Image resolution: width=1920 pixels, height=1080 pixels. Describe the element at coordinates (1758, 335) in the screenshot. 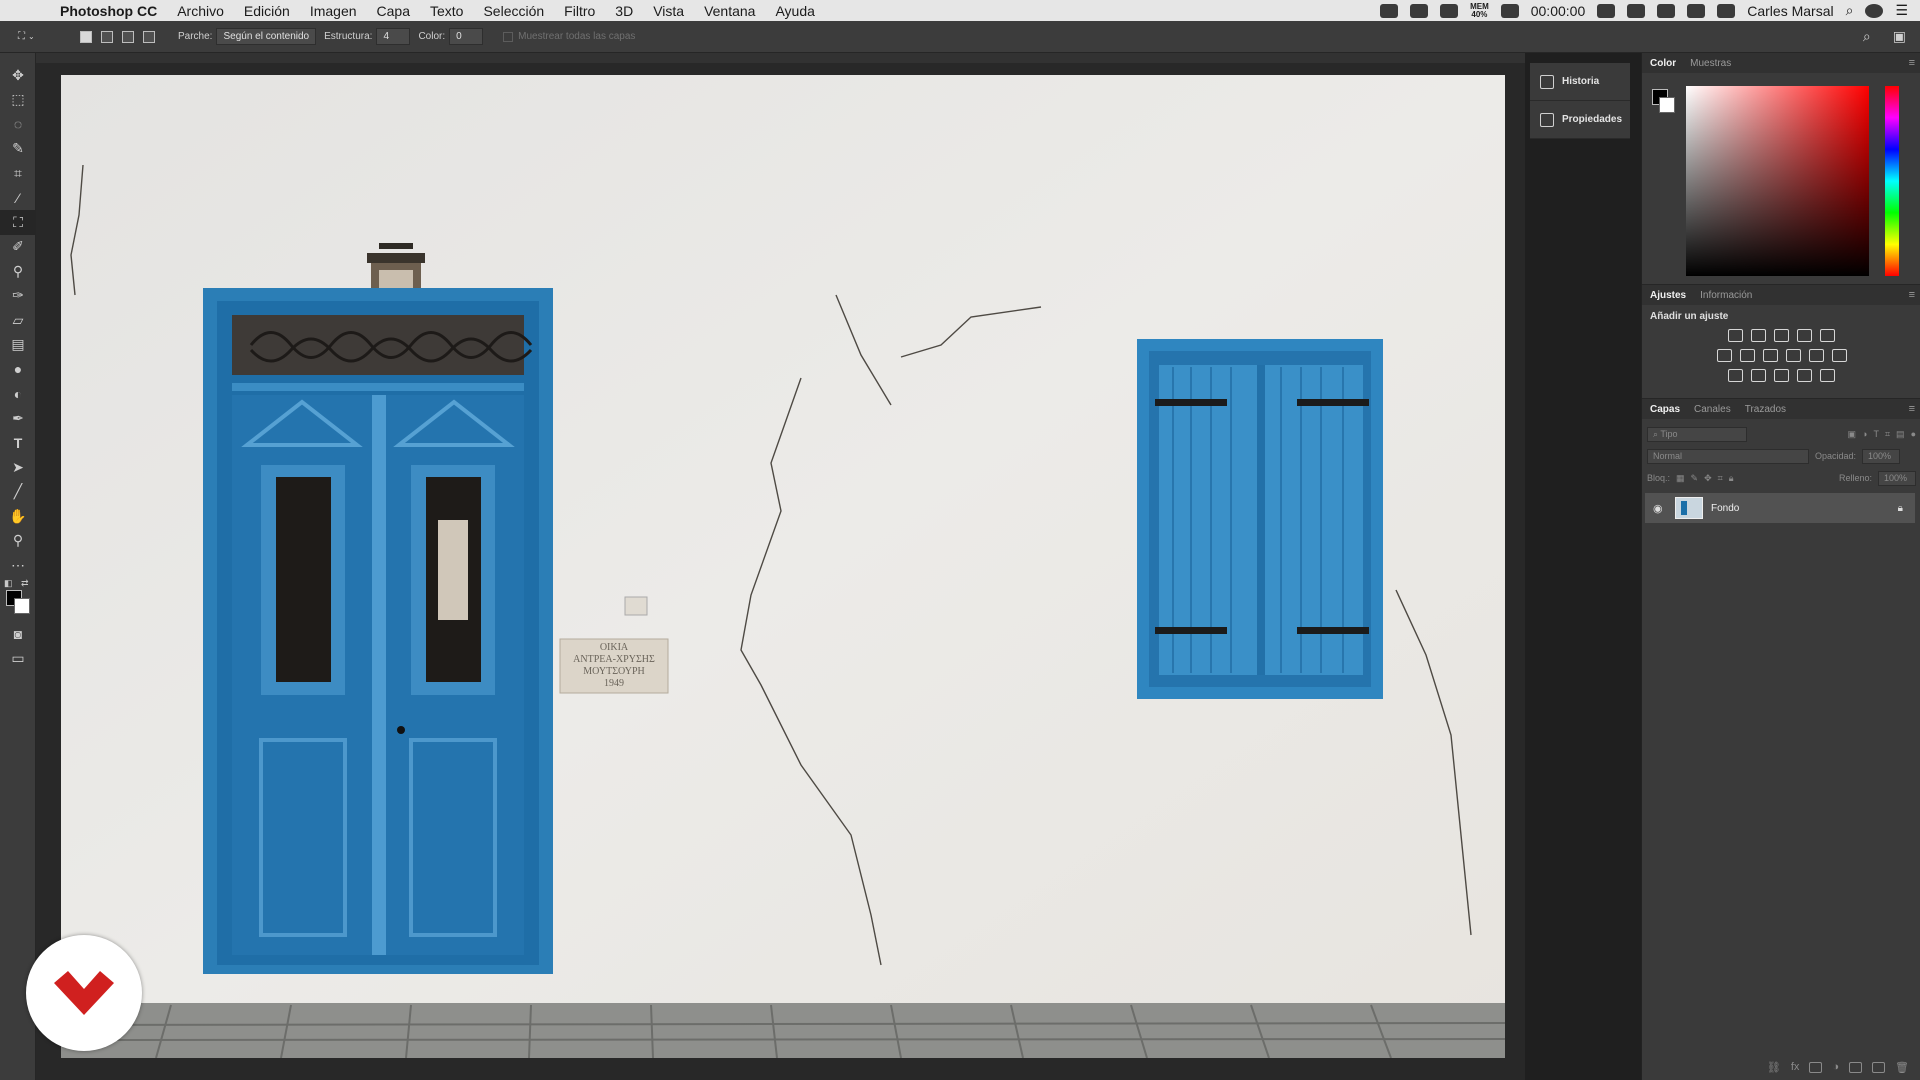

I see `levels-icon` at that location.